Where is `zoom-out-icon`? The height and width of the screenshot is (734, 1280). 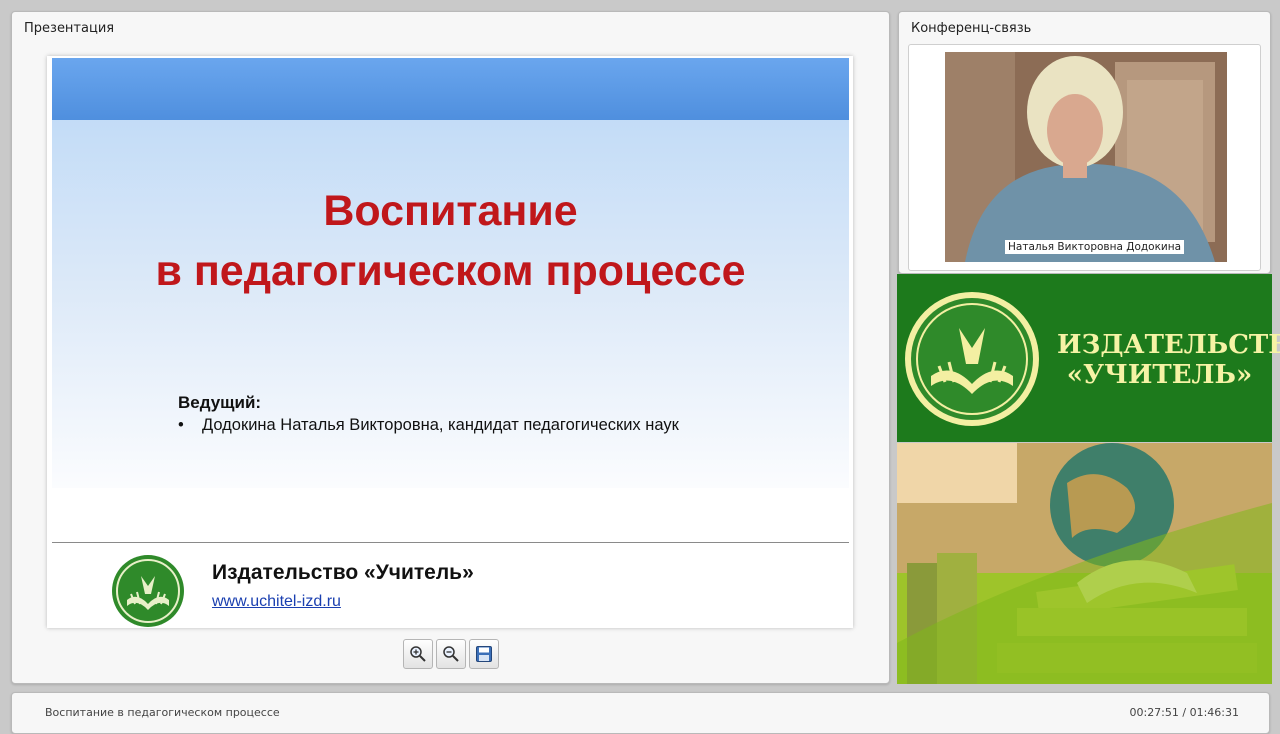 zoom-out-icon is located at coordinates (451, 654).